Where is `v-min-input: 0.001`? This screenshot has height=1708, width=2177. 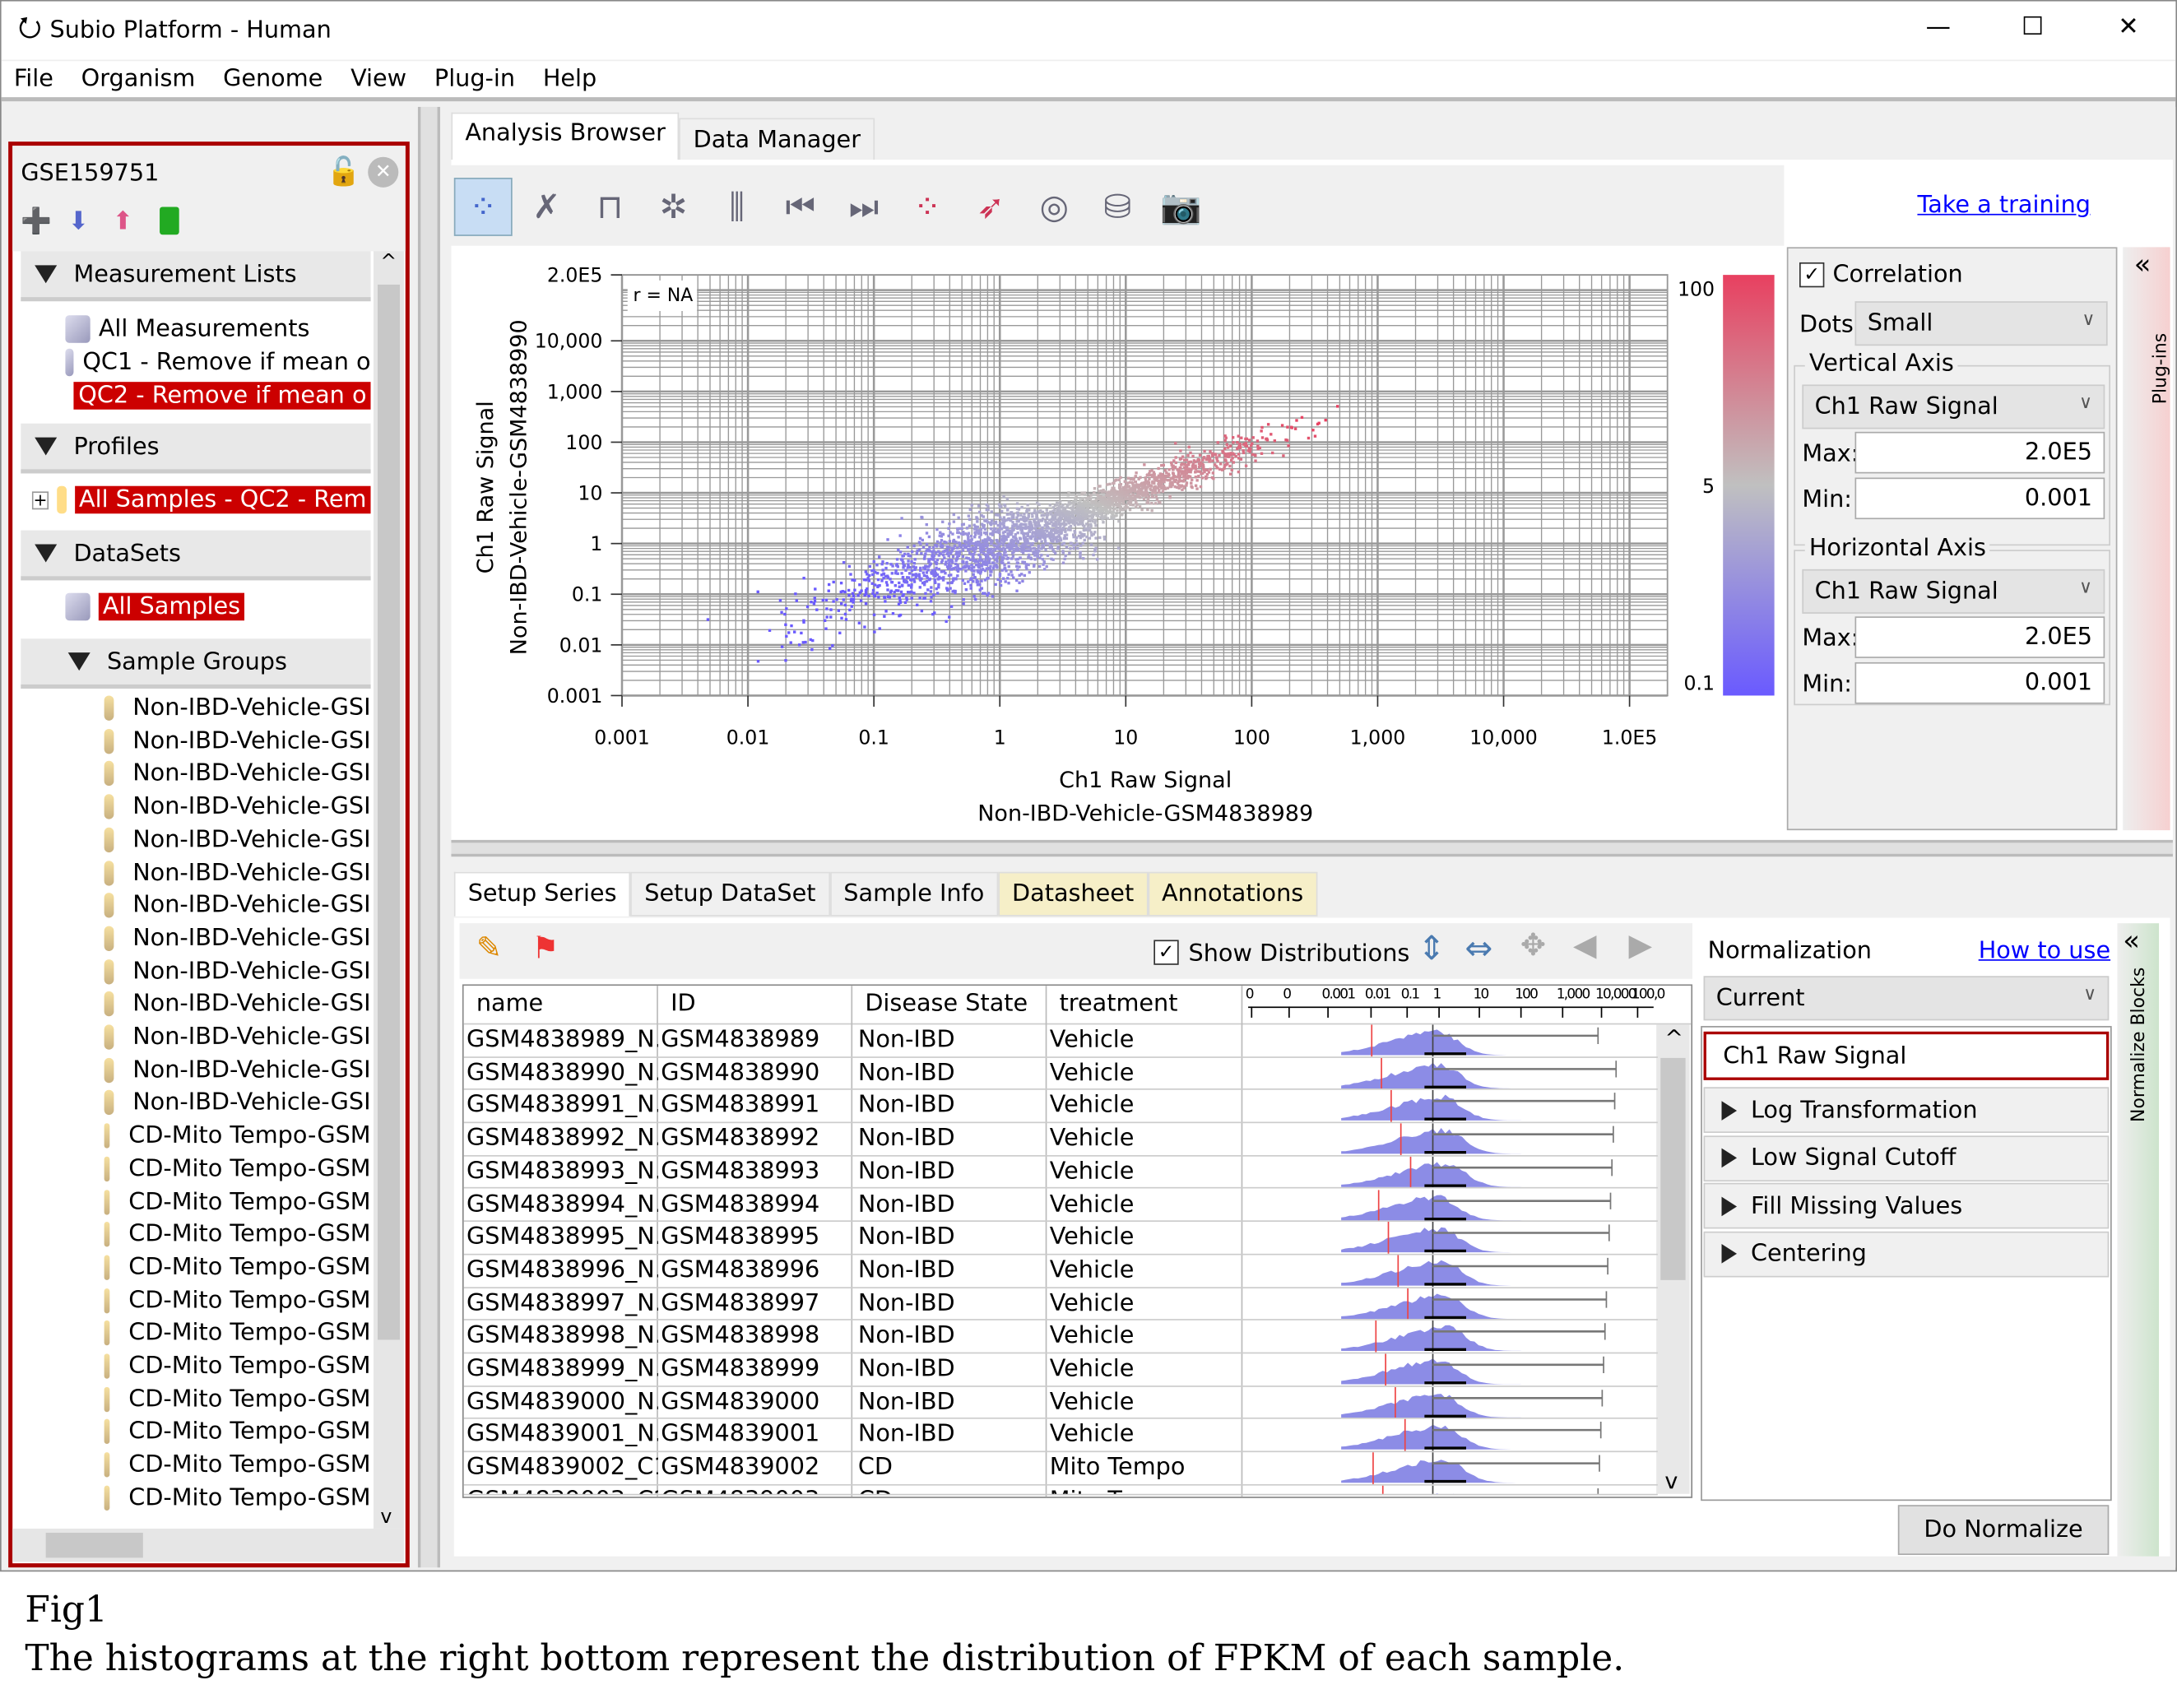
v-min-input: 0.001 is located at coordinates (1979, 499).